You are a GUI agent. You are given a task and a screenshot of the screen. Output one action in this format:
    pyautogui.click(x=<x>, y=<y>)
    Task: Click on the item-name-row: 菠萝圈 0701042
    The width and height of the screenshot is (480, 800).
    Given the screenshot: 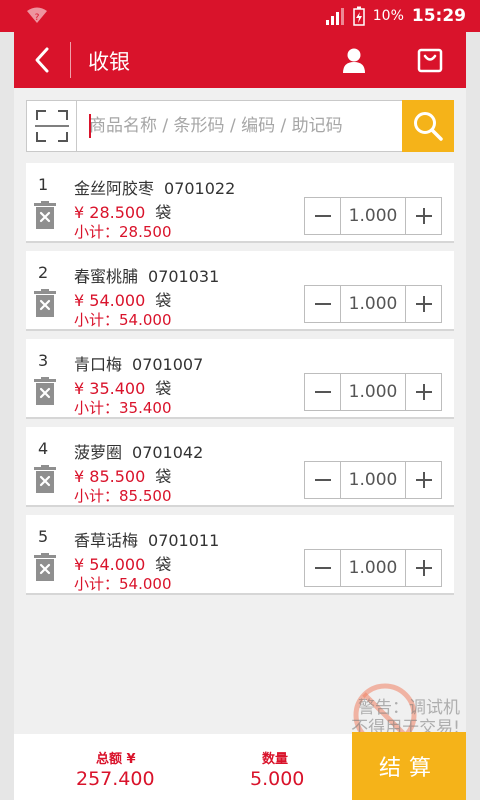 What is the action you would take?
    pyautogui.click(x=138, y=451)
    